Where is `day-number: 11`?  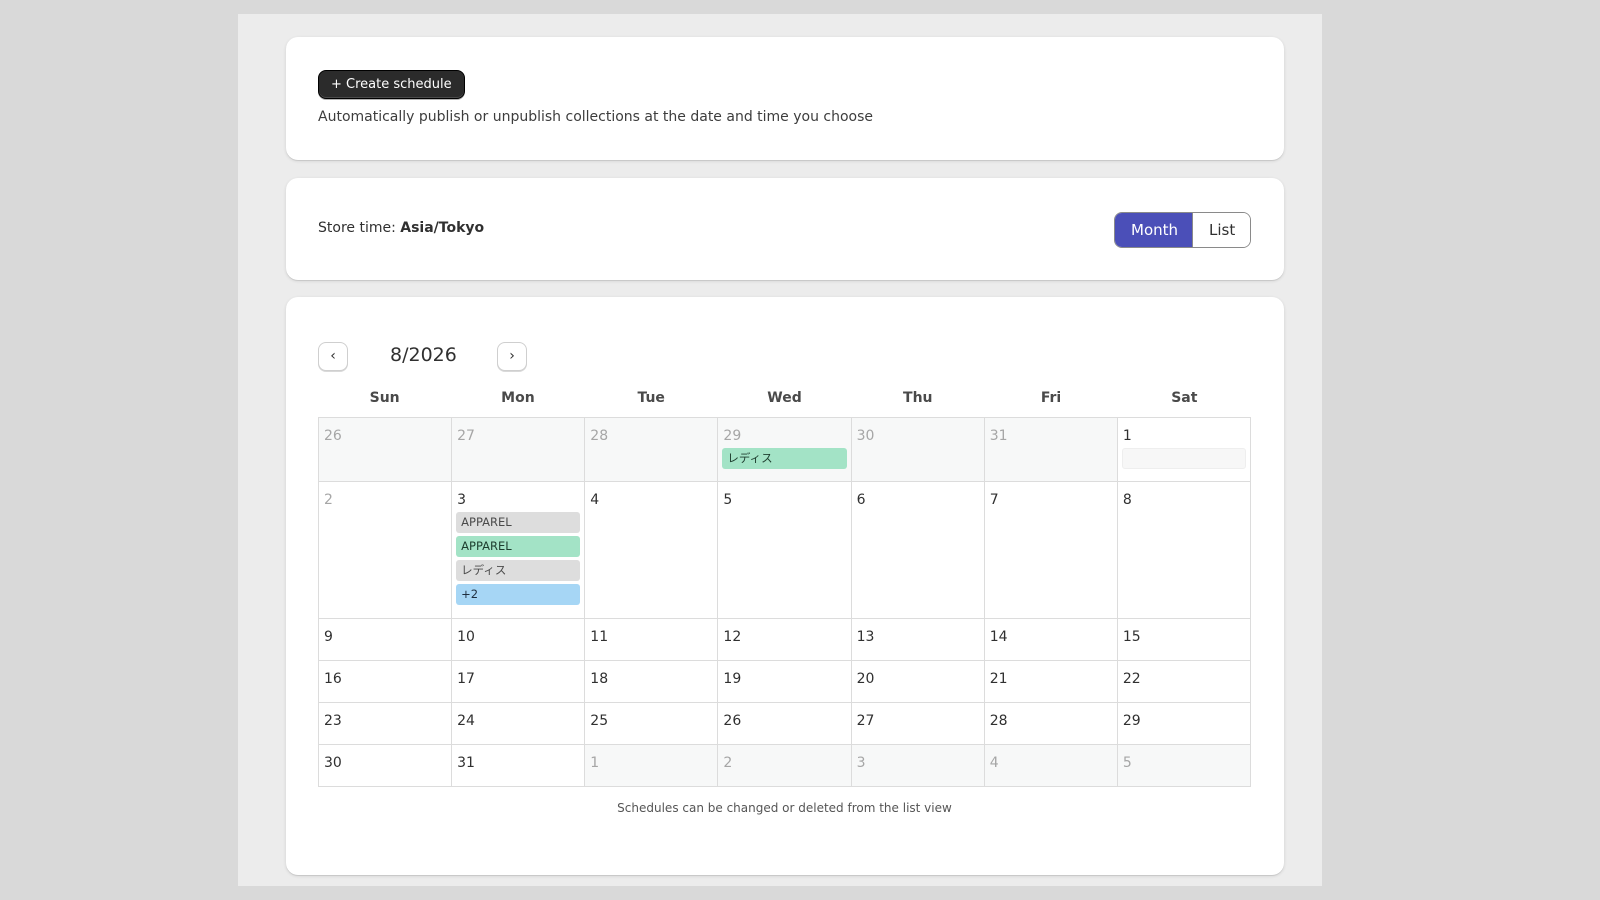
day-number: 11 is located at coordinates (599, 637).